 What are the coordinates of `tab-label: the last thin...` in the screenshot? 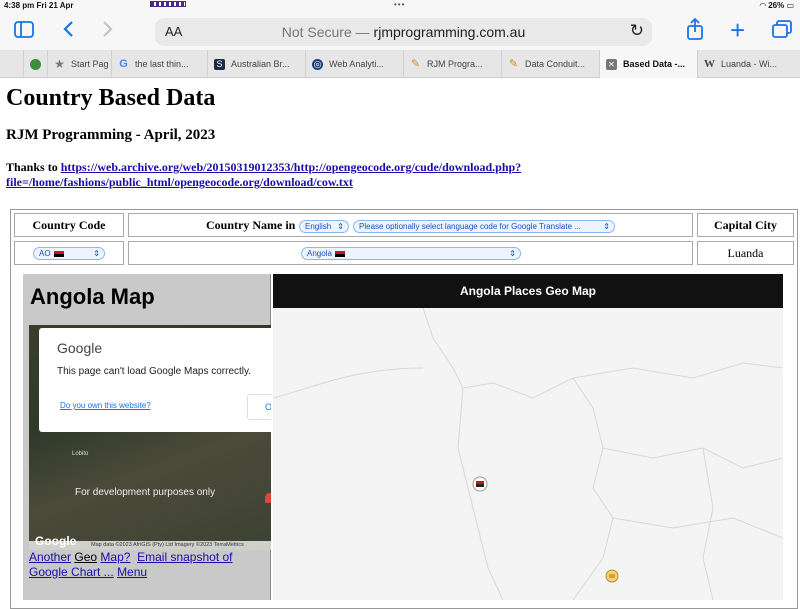 It's located at (162, 64).